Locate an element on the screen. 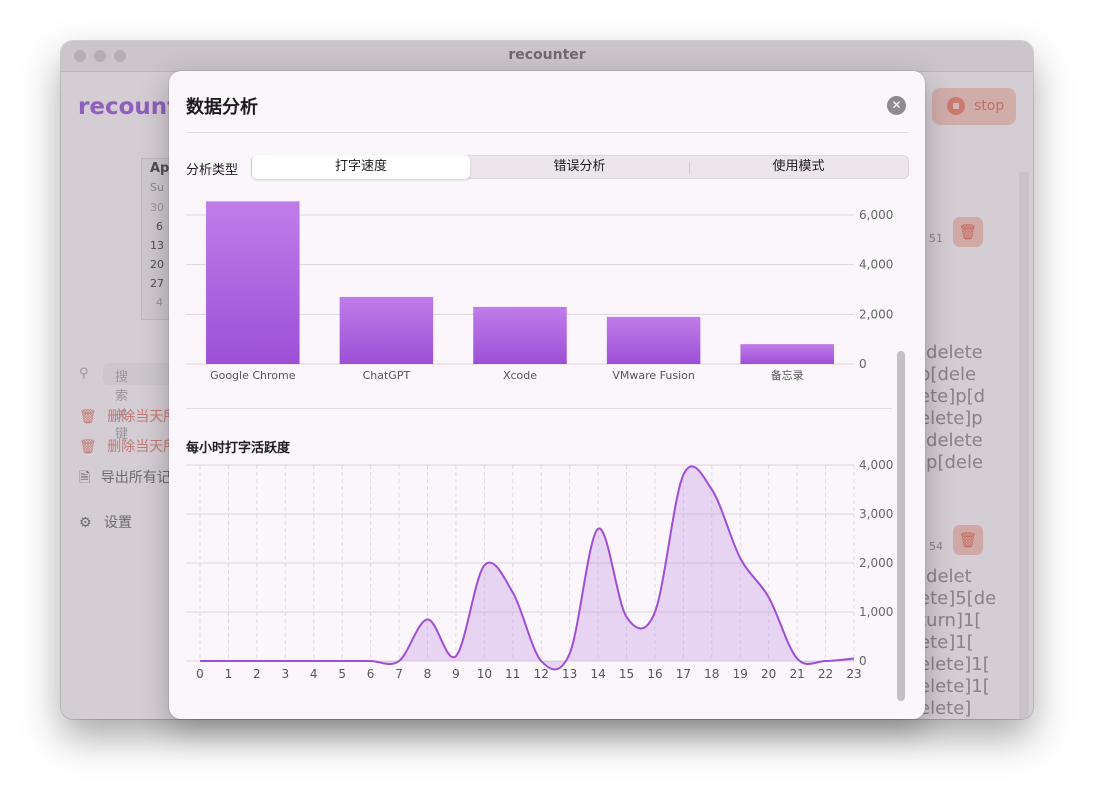 Image resolution: width=1094 pixels, height=800 pixels. x-tick-label: VMware Fusion is located at coordinates (653, 375).